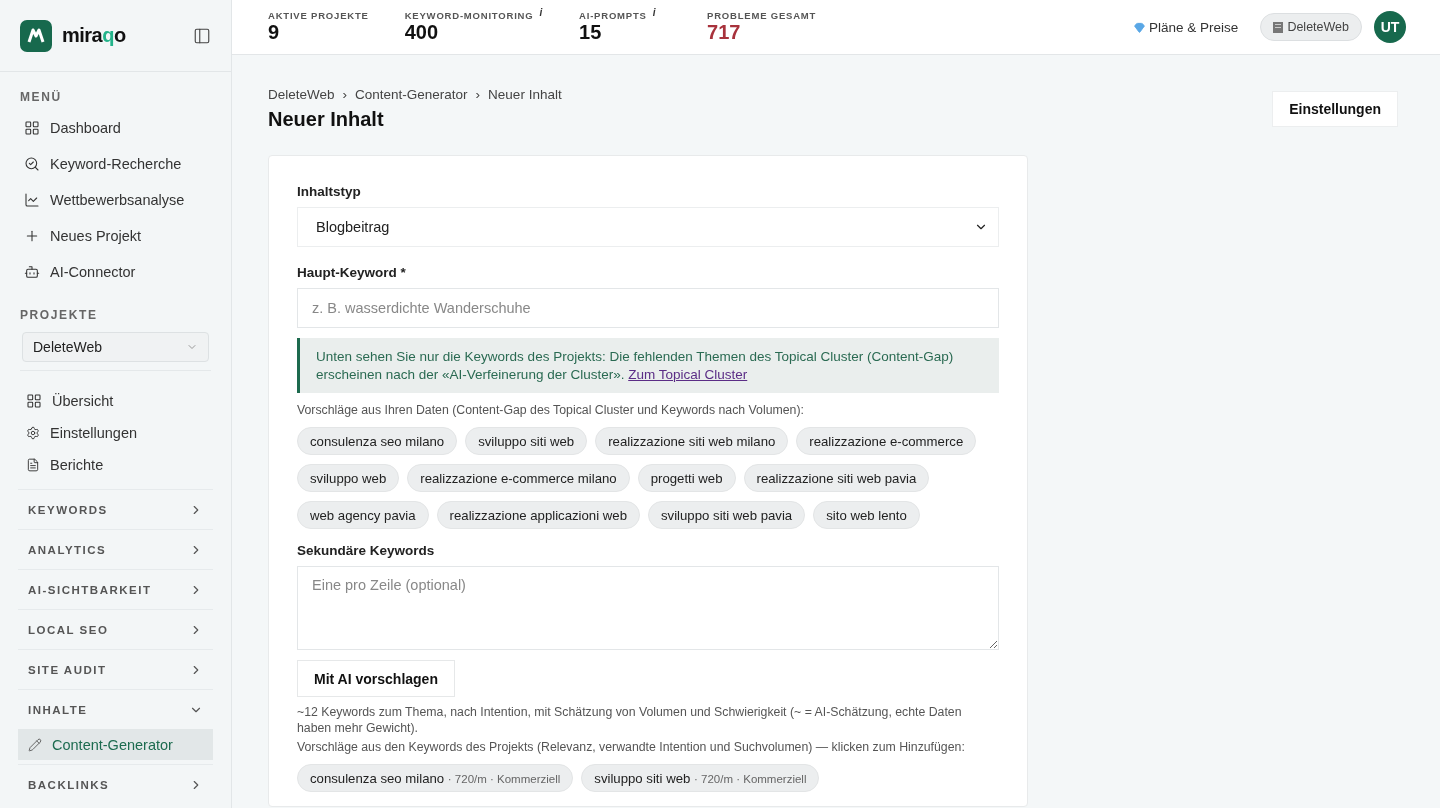 The width and height of the screenshot is (1440, 808). Describe the element at coordinates (115, 509) in the screenshot. I see `section-header: KEYWORDS` at that location.